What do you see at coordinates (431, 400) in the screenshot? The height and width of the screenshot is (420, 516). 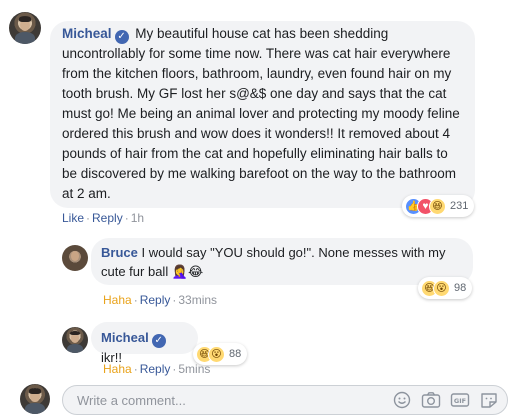 I see `camera-icon` at bounding box center [431, 400].